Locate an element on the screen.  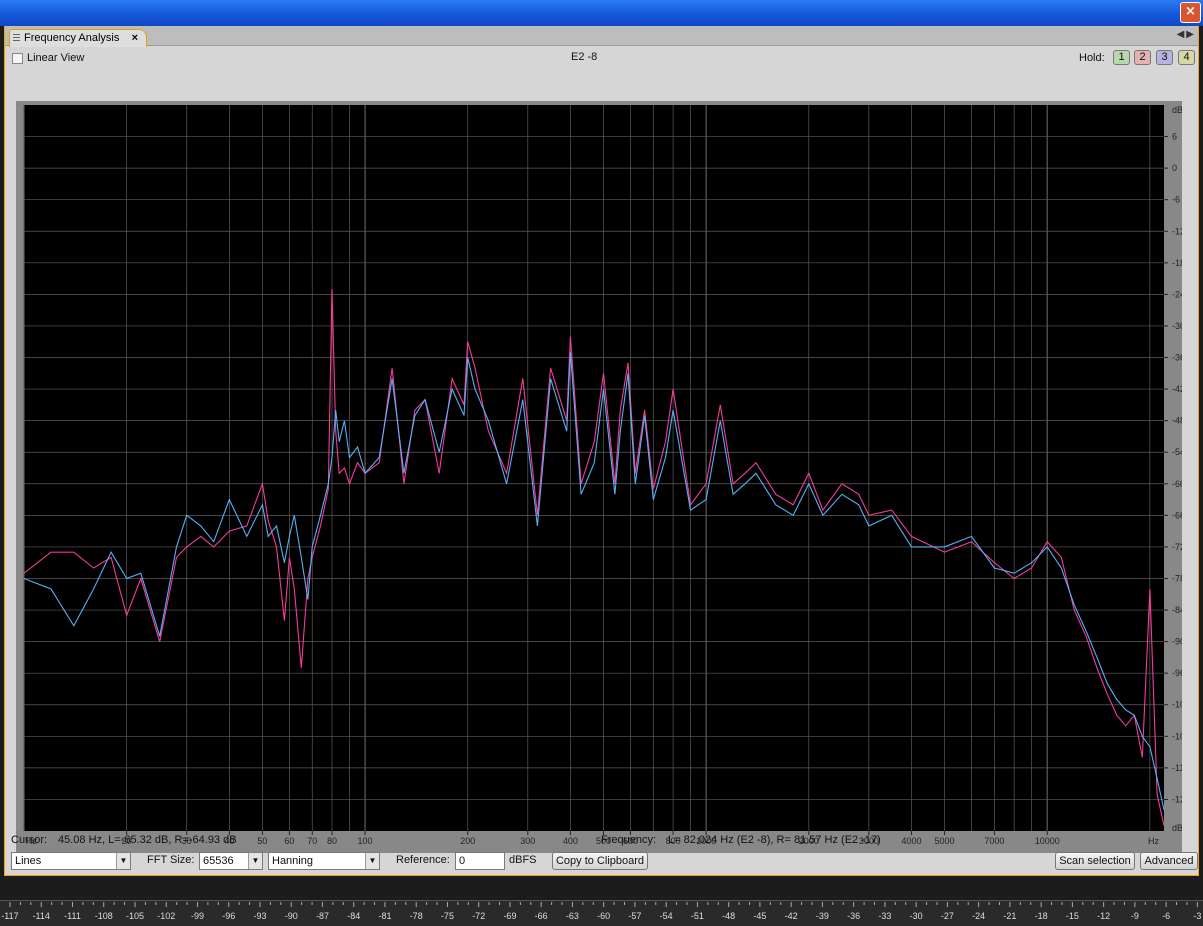
meter-tick-label: -57 is located at coordinates (634, 916).